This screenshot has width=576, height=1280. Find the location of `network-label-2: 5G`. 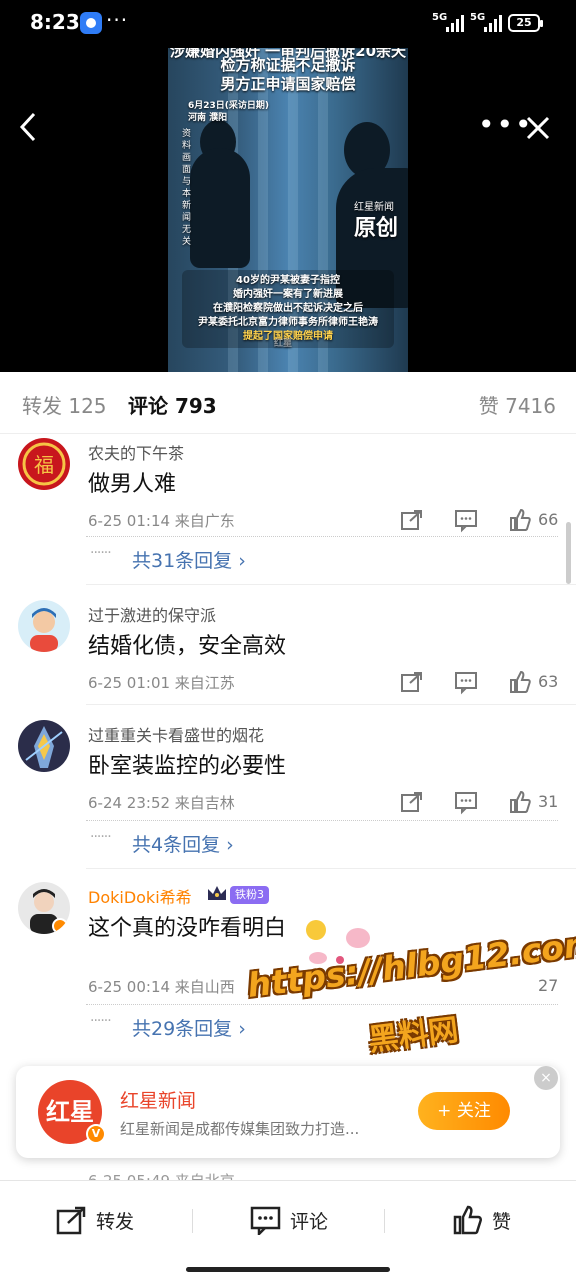

network-label-2: 5G is located at coordinates (478, 17).